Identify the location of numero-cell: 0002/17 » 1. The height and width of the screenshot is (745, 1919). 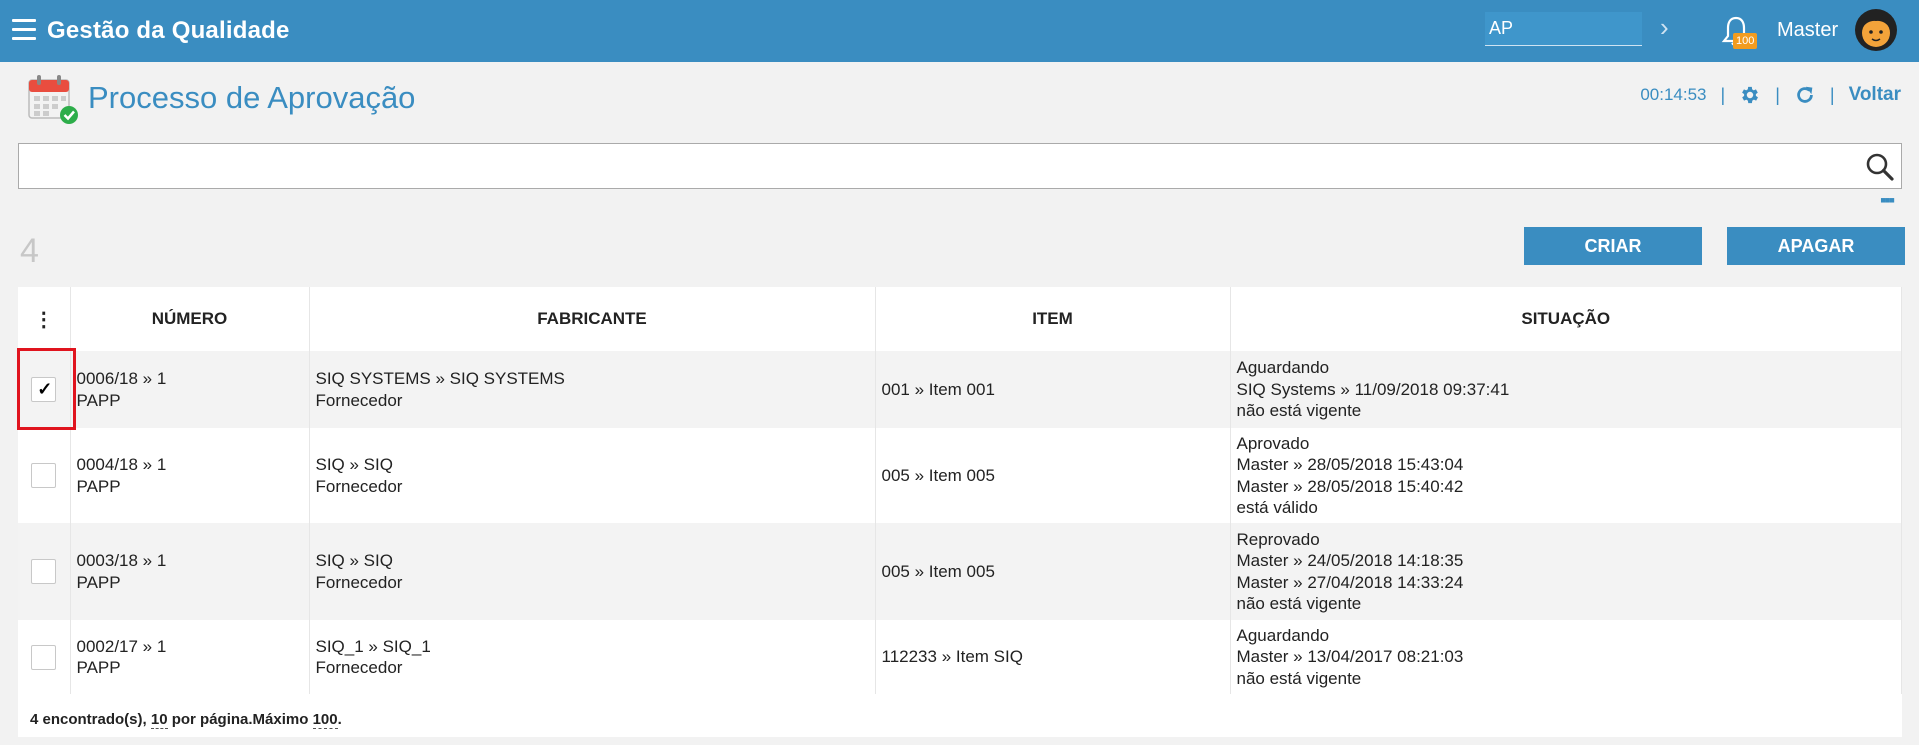
(121, 646).